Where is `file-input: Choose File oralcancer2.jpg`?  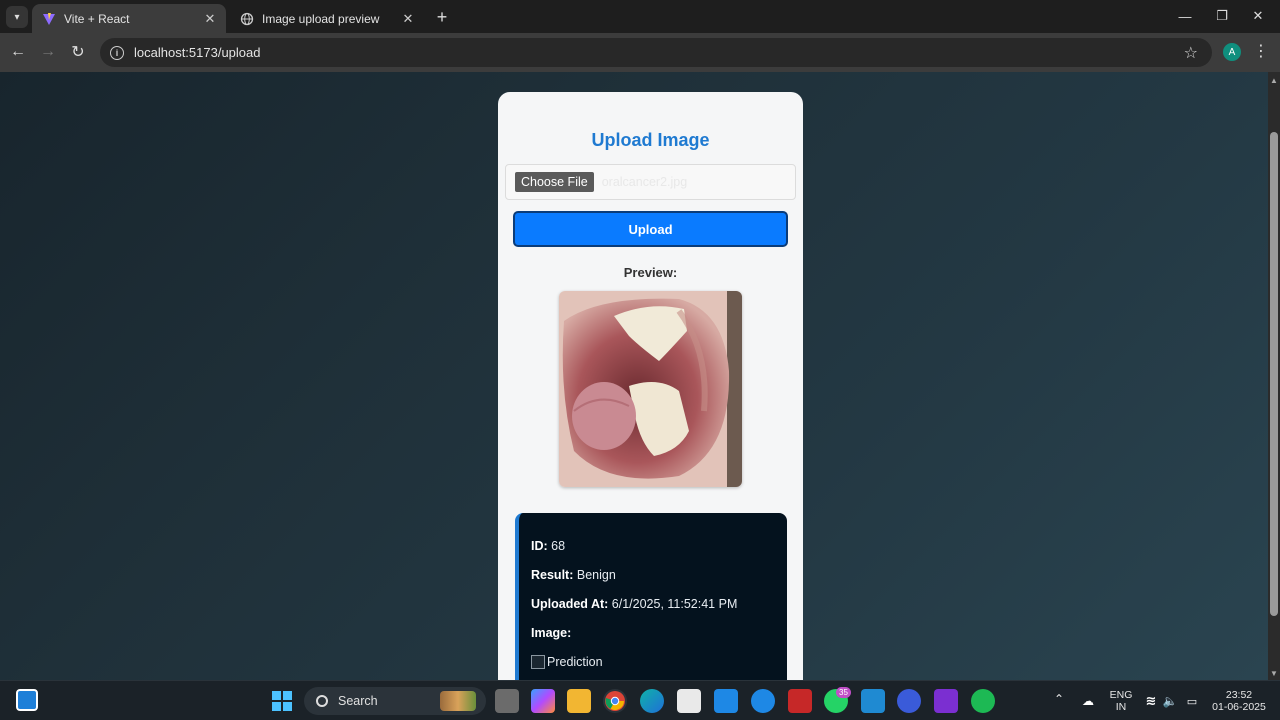
file-input: Choose File oralcancer2.jpg is located at coordinates (650, 182).